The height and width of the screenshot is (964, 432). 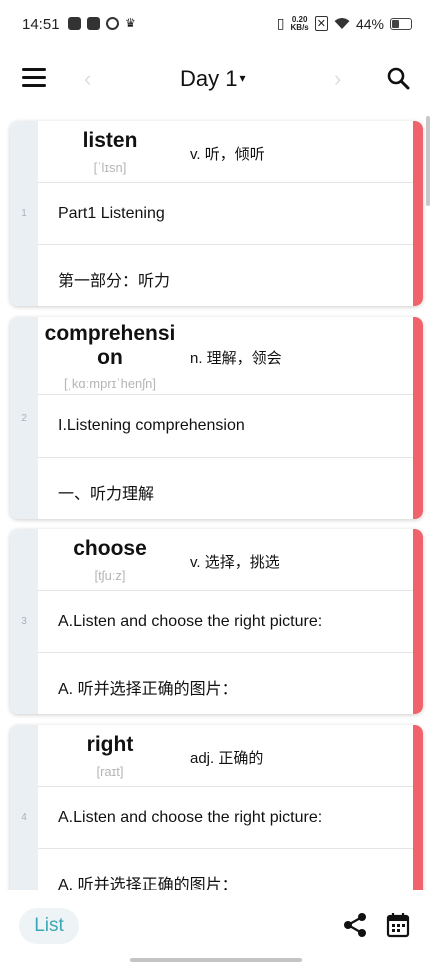 What do you see at coordinates (110, 771) in the screenshot?
I see `phonetic-text: [raɪt]` at bounding box center [110, 771].